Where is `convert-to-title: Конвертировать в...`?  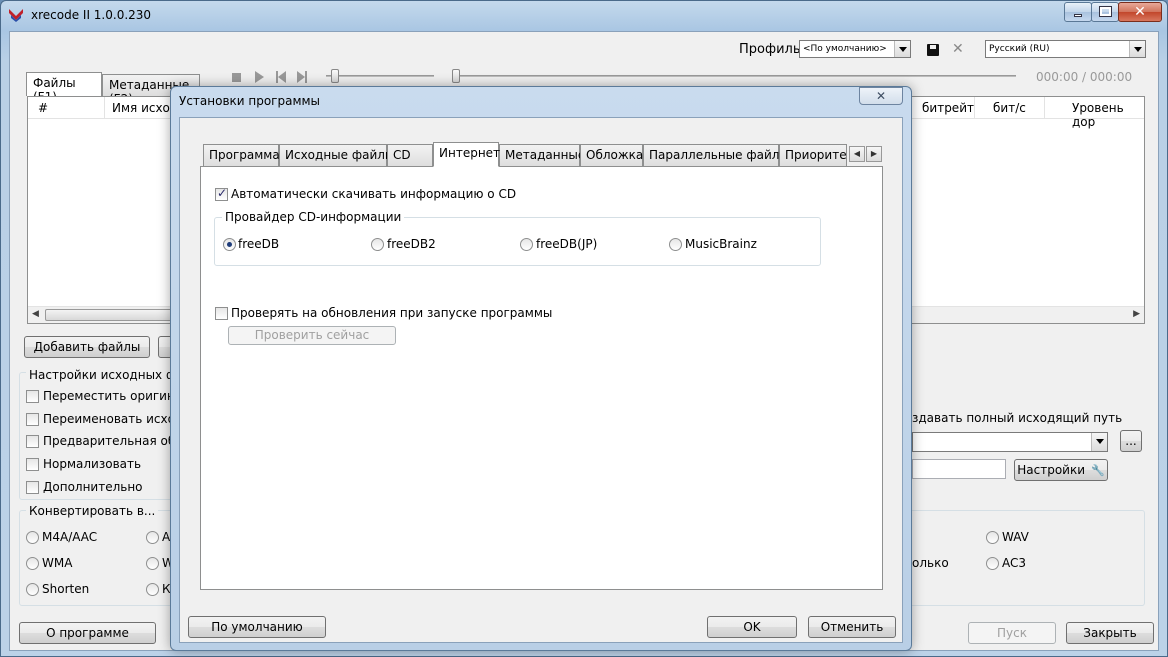
convert-to-title: Конвертировать в... is located at coordinates (92, 511).